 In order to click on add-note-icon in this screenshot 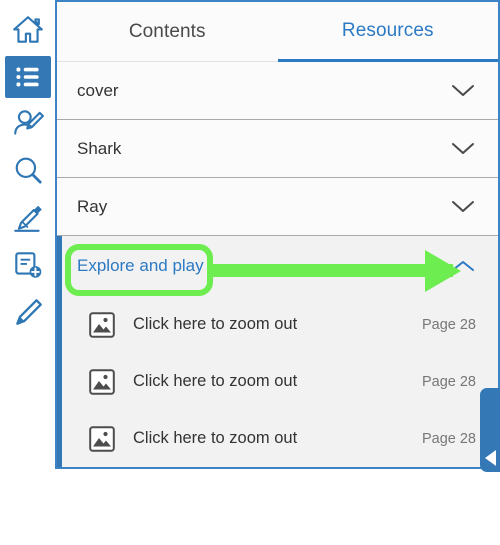, I will do `click(27, 264)`.